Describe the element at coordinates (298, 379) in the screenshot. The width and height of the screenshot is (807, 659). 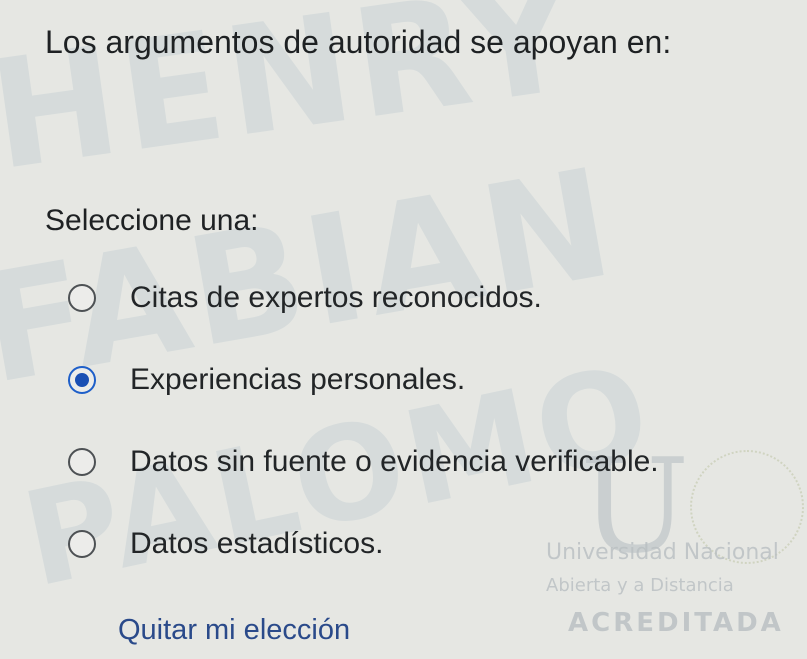
I see `option-label: Experiencias personales.` at that location.